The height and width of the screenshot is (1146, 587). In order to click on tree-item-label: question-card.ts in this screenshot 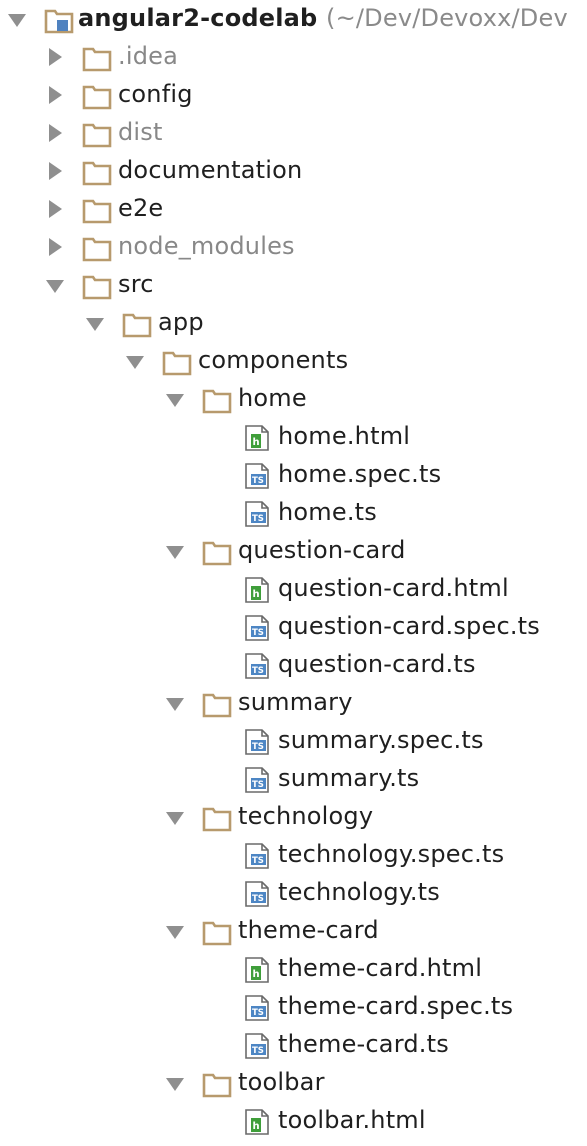, I will do `click(377, 664)`.